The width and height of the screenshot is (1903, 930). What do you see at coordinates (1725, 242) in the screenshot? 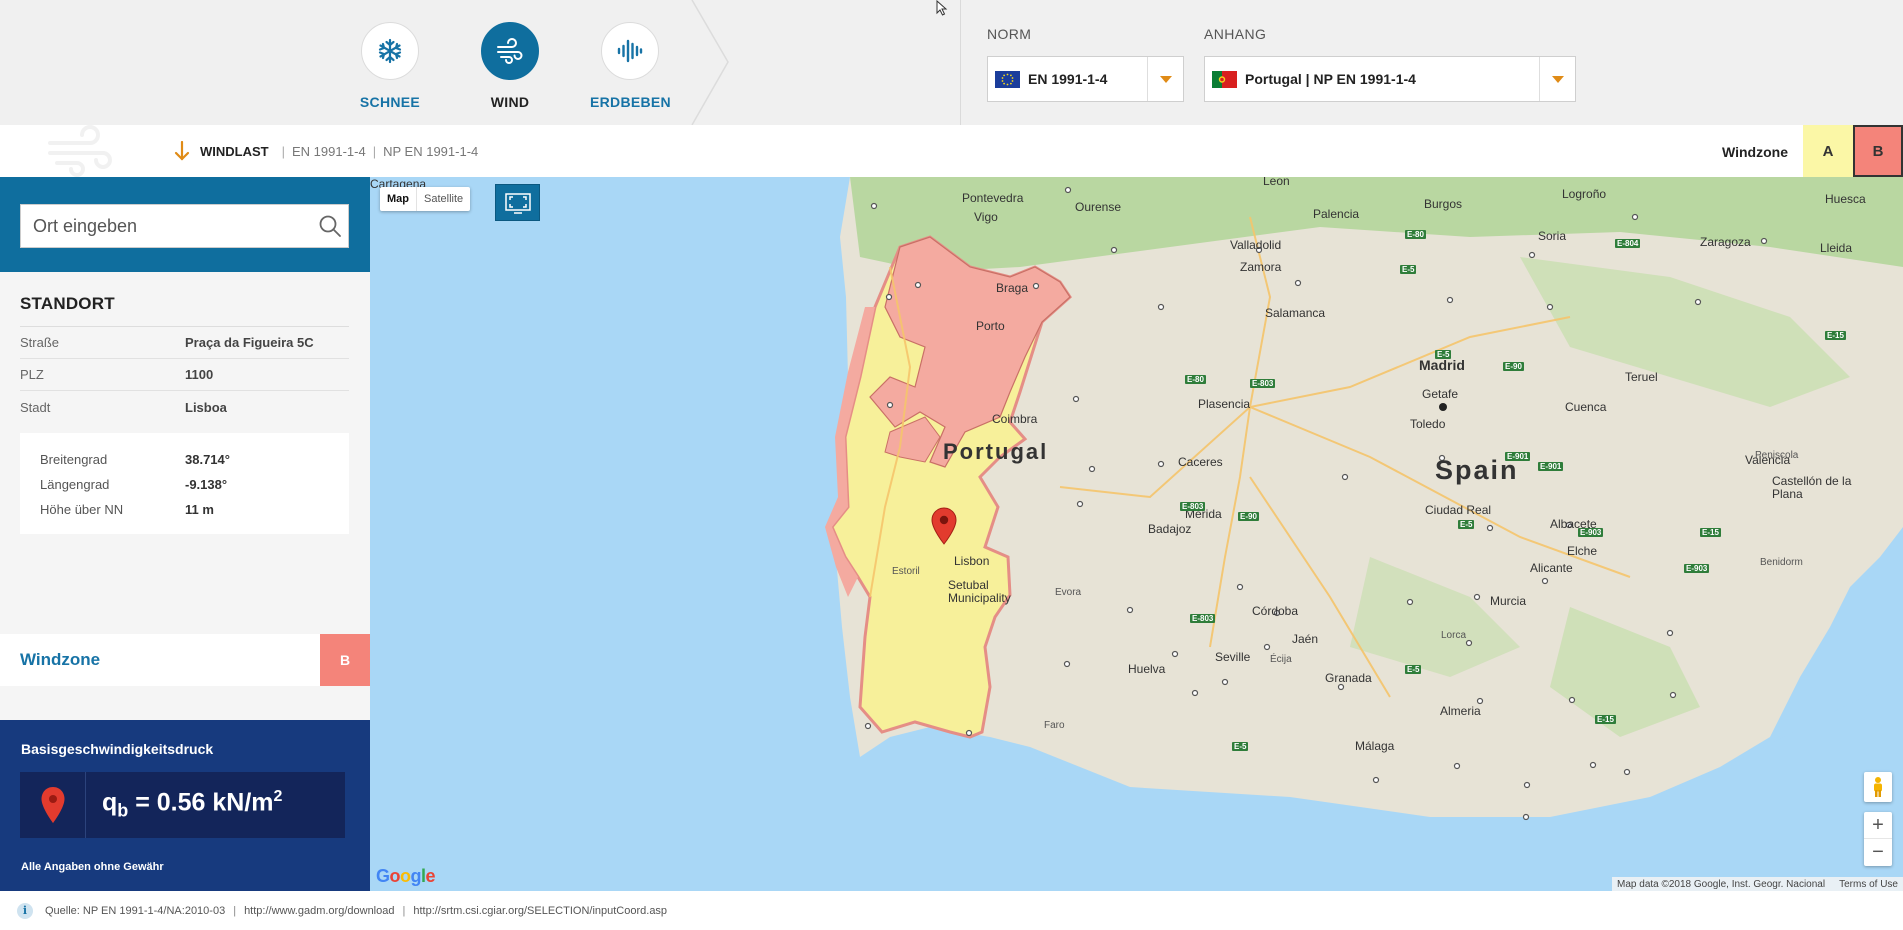
I see `map-label-city: Zaragoza` at bounding box center [1725, 242].